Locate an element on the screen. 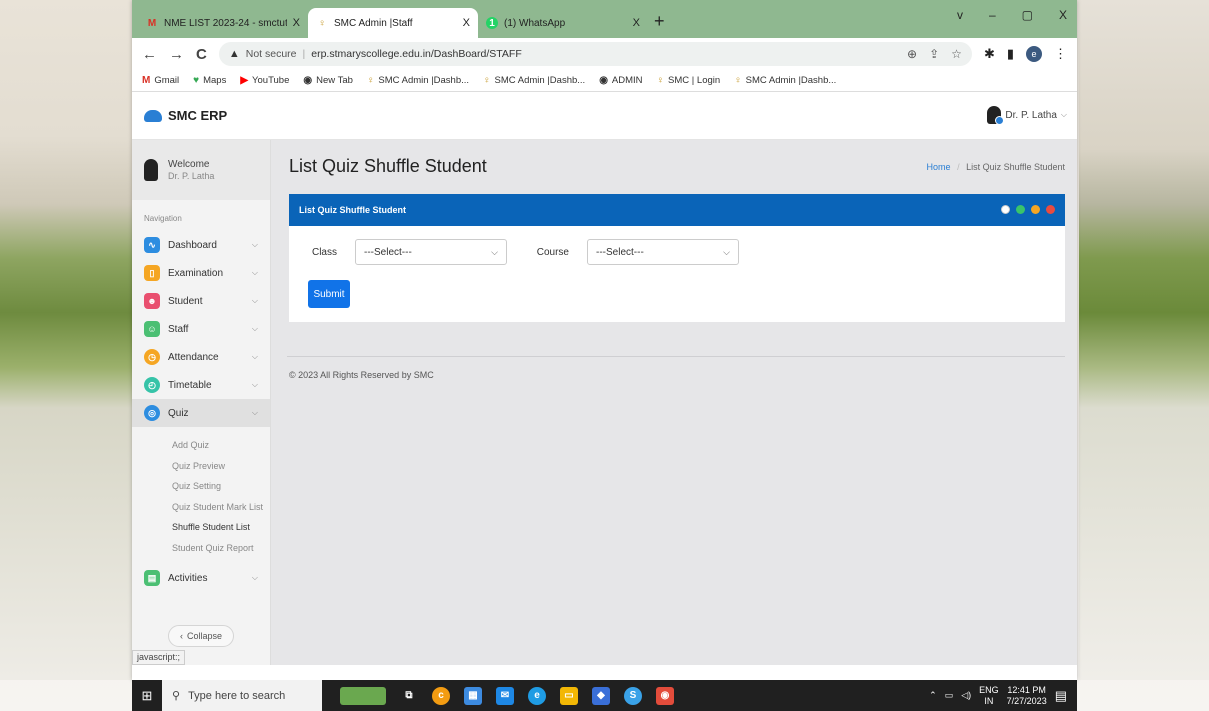 This screenshot has height=711, width=1209. profile-avatar: e is located at coordinates (1034, 54).